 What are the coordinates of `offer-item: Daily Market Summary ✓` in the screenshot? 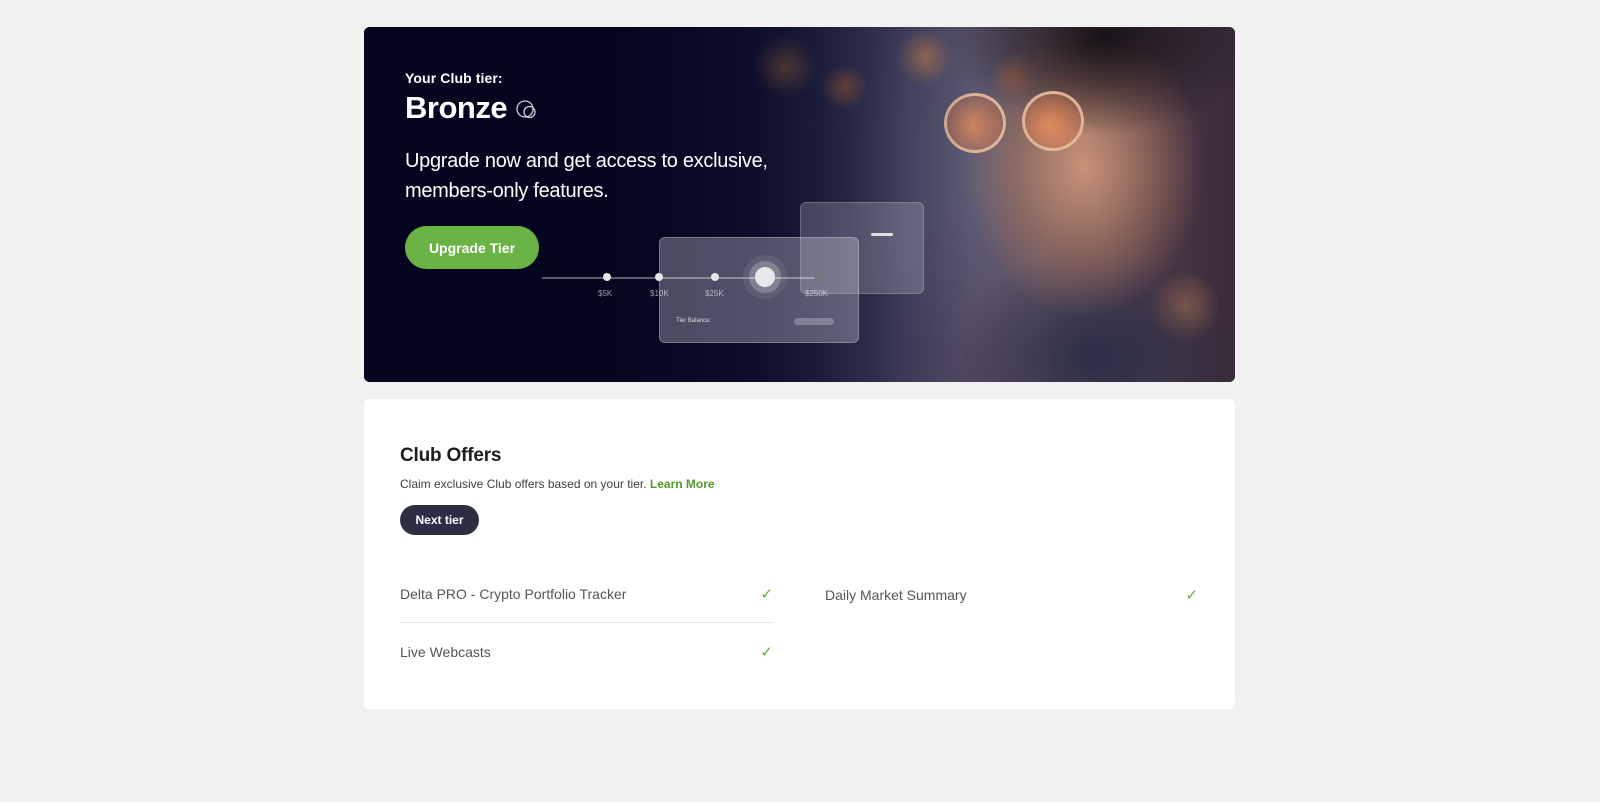 It's located at (1011, 594).